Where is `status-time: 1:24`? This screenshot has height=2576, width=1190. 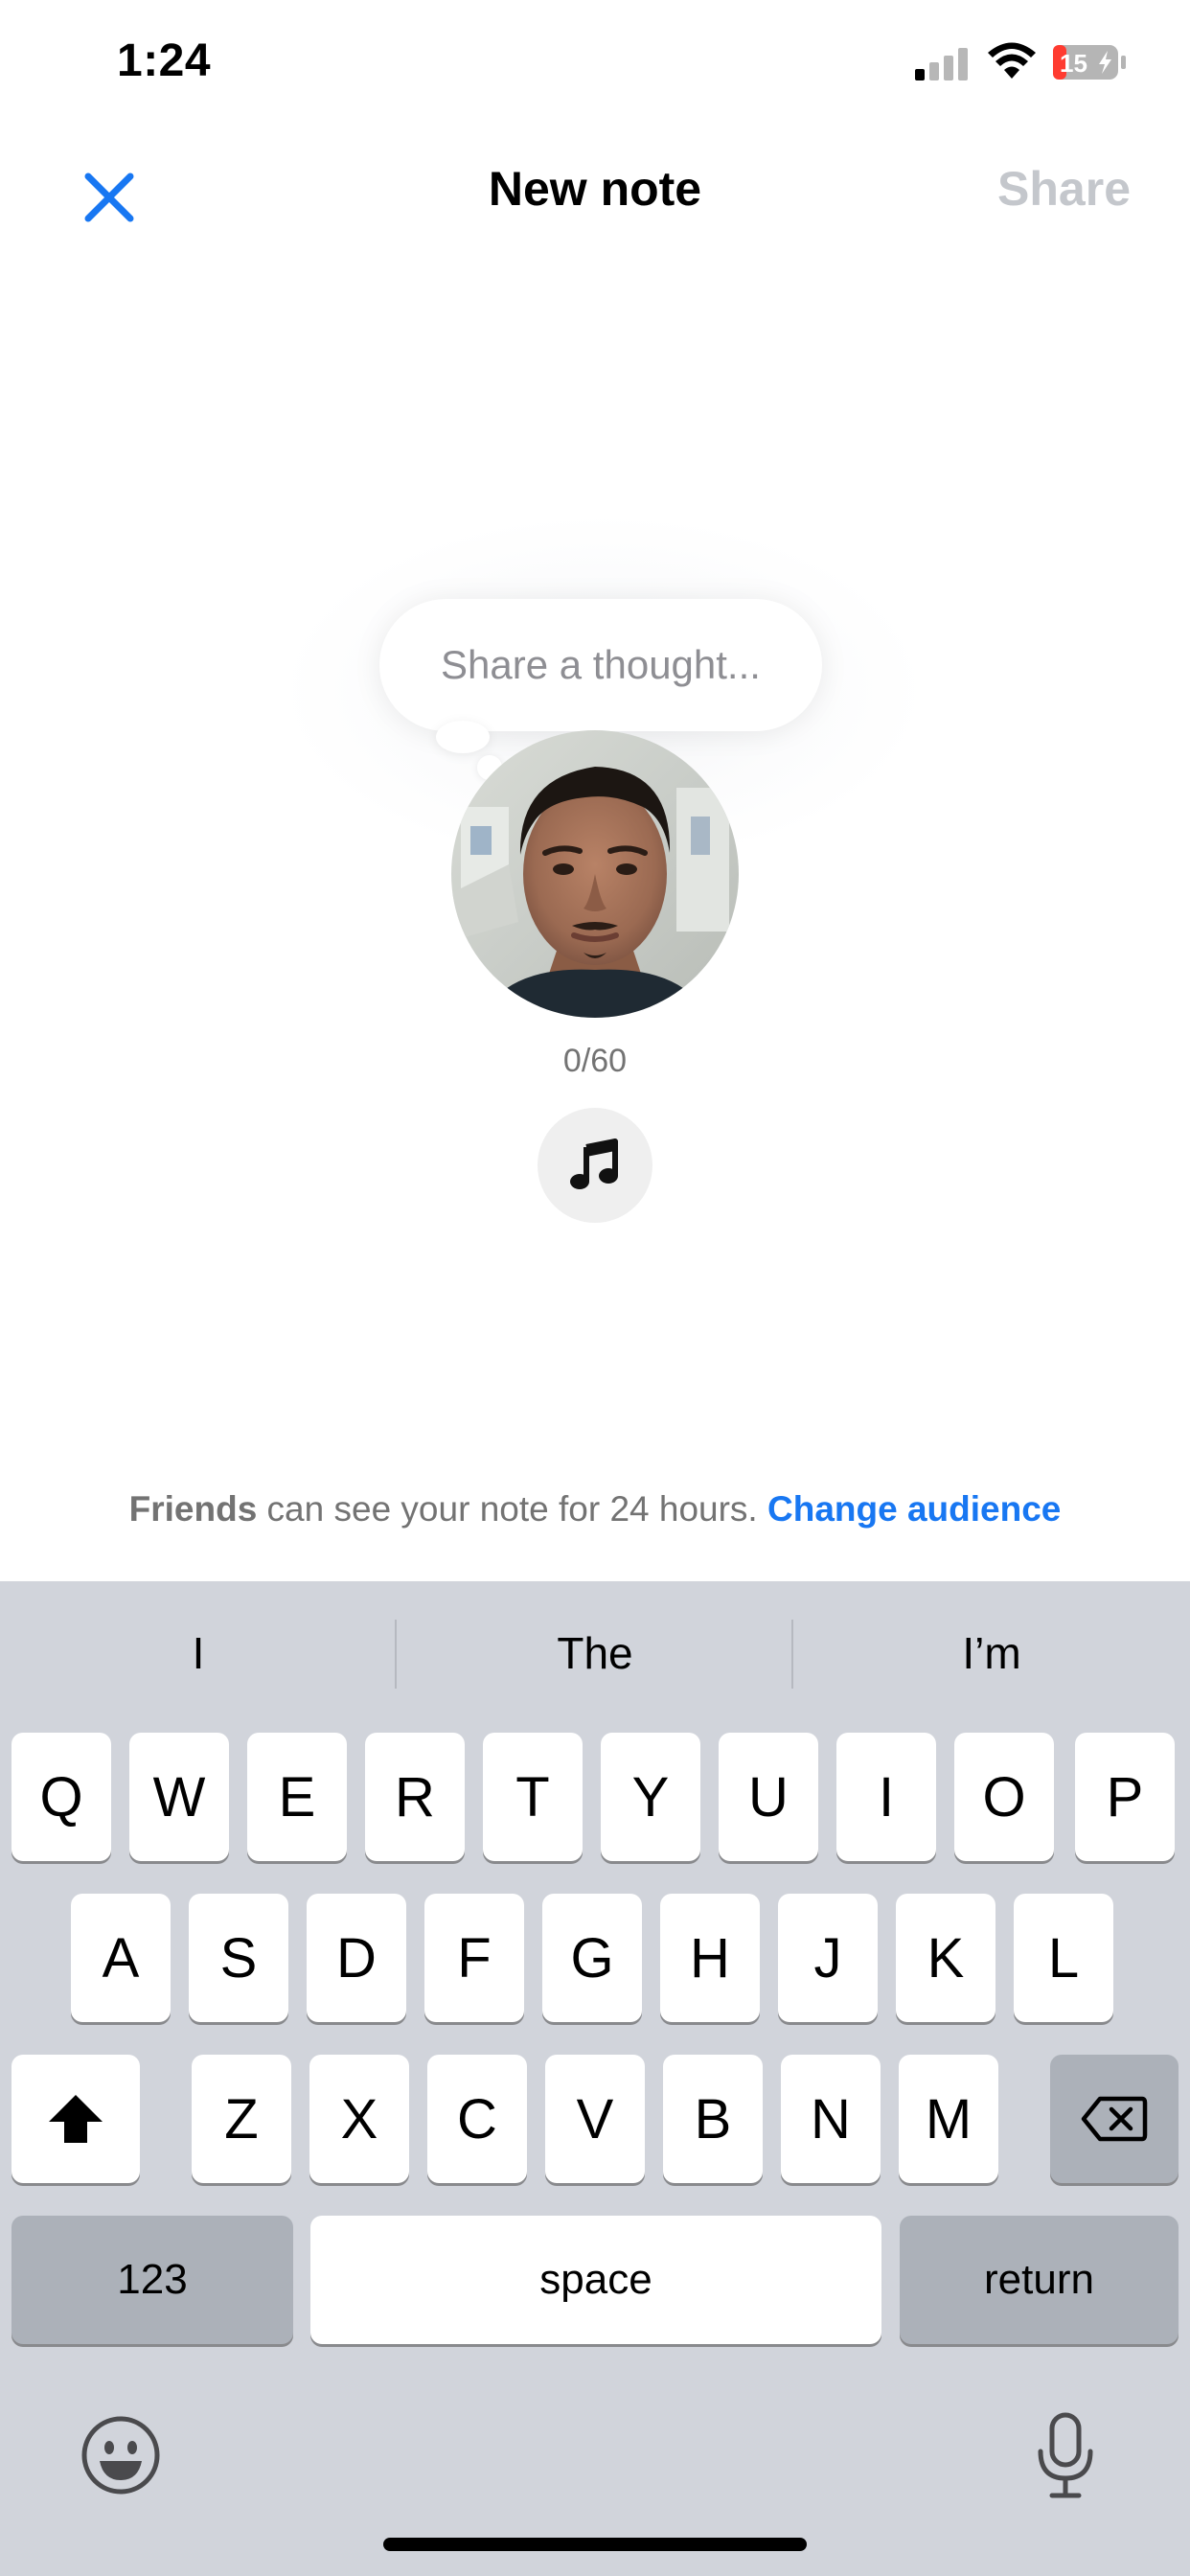
status-time: 1:24 is located at coordinates (164, 60).